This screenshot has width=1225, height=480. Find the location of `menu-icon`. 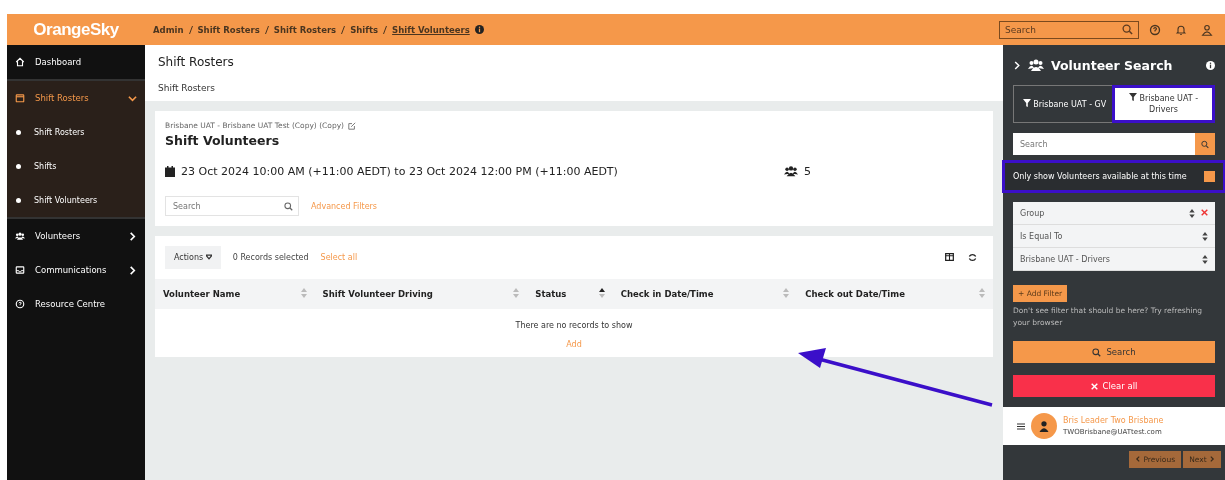

menu-icon is located at coordinates (1021, 426).